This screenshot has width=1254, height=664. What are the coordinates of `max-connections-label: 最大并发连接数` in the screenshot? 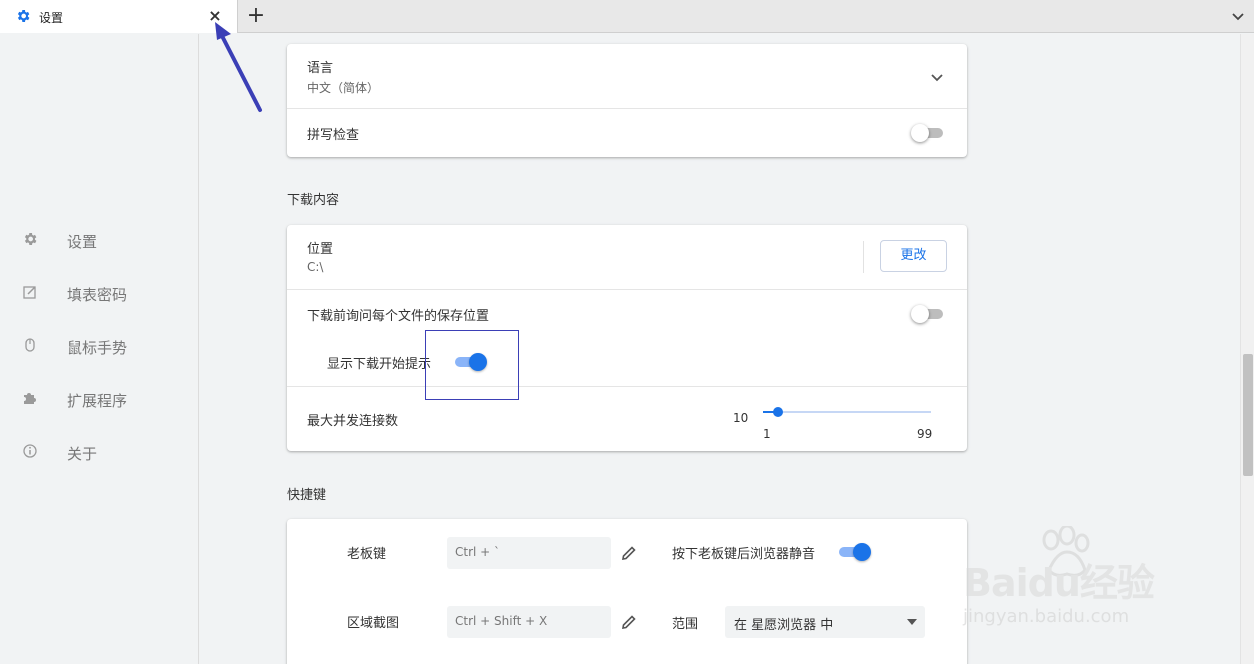 It's located at (353, 421).